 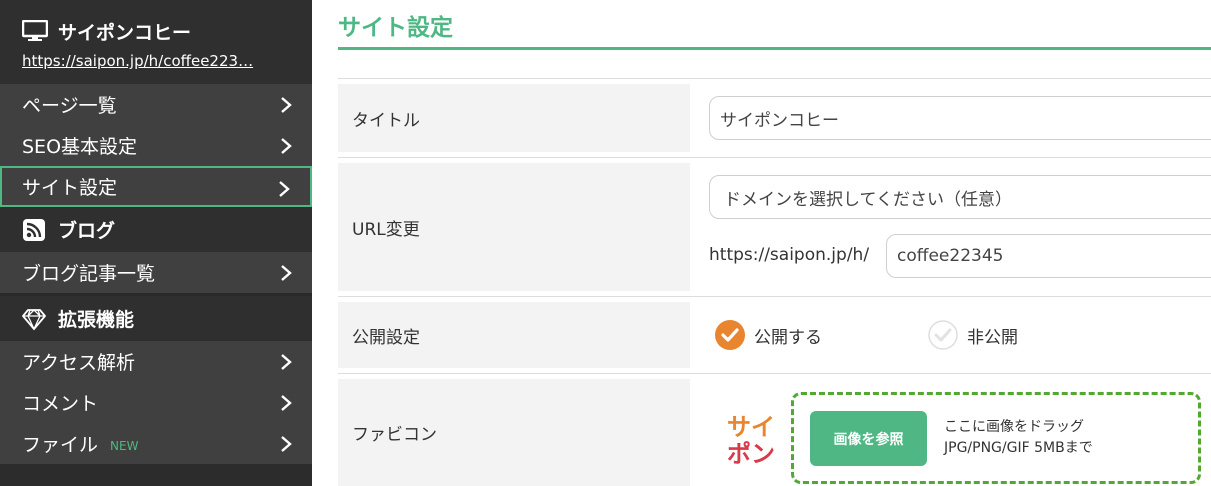 I want to click on blog-nav-group: ブログ記事一覧, so click(x=156, y=272).